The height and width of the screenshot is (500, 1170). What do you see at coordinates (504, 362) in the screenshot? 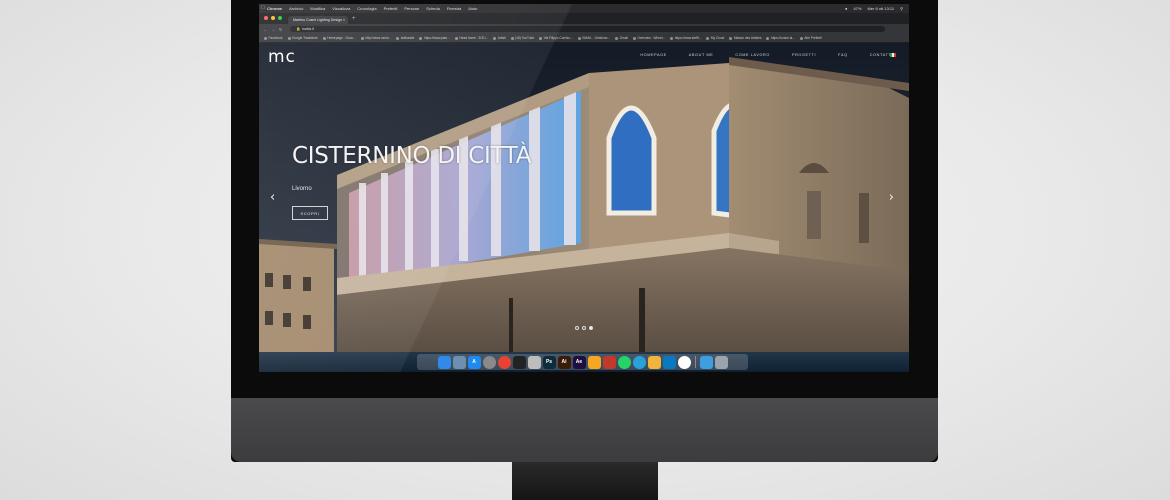
I see `chrome-icon` at bounding box center [504, 362].